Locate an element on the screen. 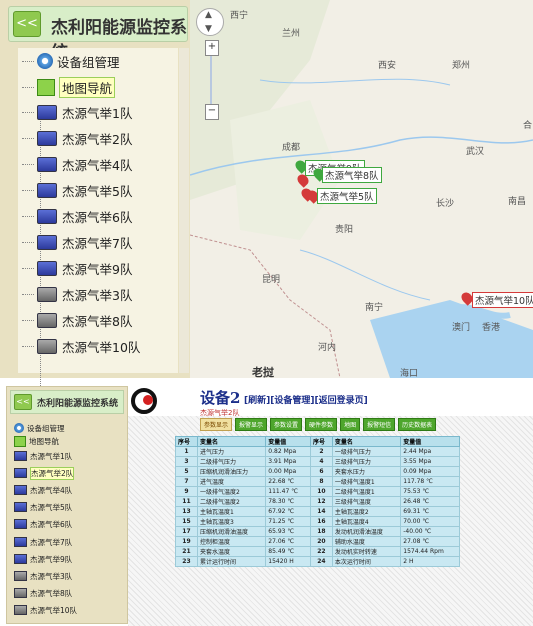 This screenshot has height=626, width=533. table-row: 1 进气压力 0.82 Mpa 2 一级排气压力 2.44 Mpa is located at coordinates (317, 451).